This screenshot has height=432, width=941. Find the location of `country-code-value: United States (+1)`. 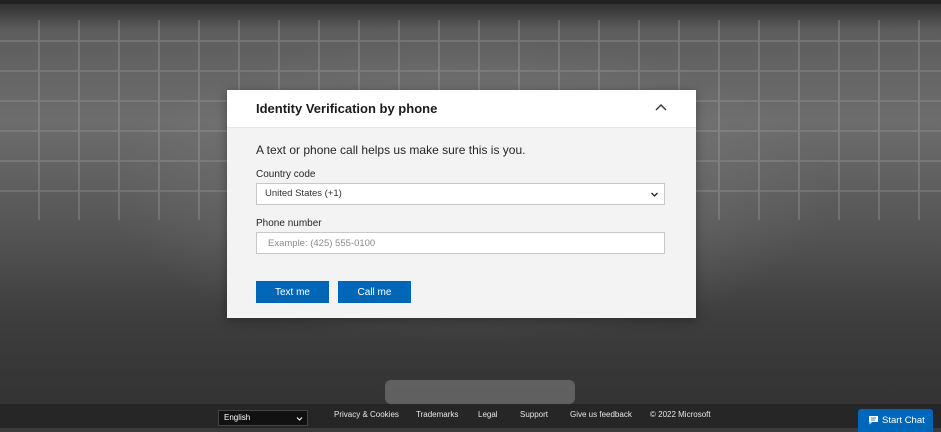

country-code-value: United States (+1) is located at coordinates (303, 193).